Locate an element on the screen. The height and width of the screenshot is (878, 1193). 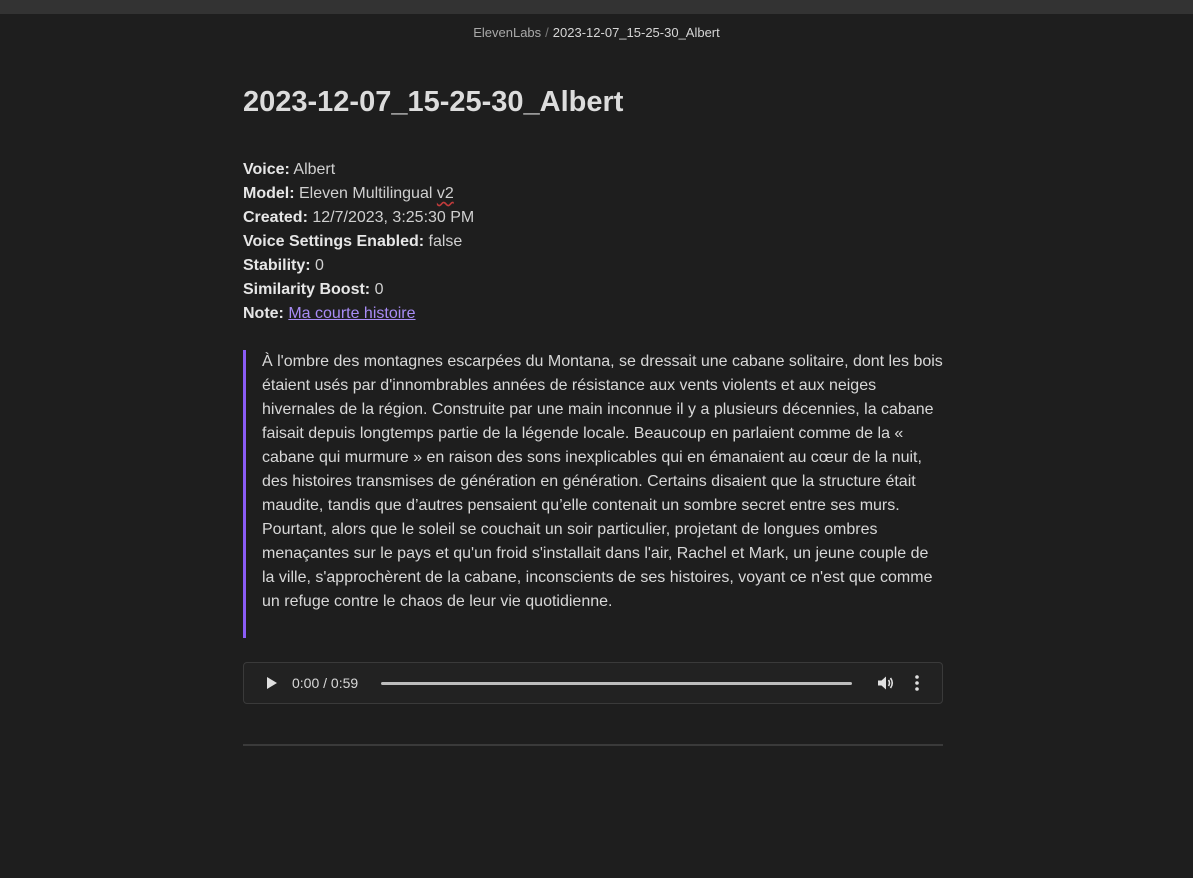
meta-stability-value: 0 is located at coordinates (319, 265).